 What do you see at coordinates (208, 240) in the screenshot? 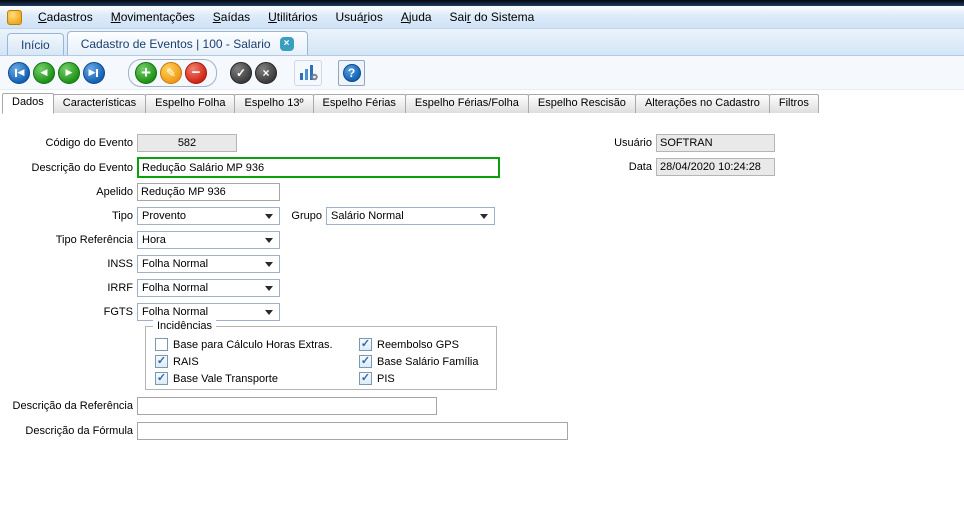
I see `tipo-referencia-select: Hora` at bounding box center [208, 240].